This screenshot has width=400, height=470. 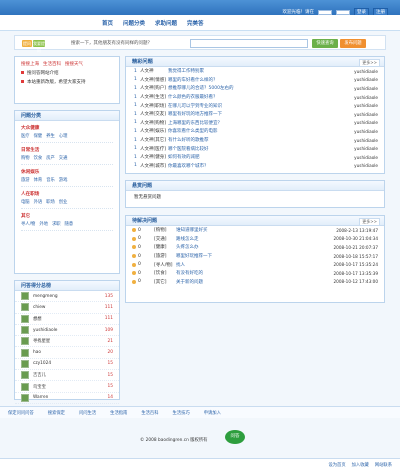 I want to click on user-row: chiew 111, so click(x=67, y=308).